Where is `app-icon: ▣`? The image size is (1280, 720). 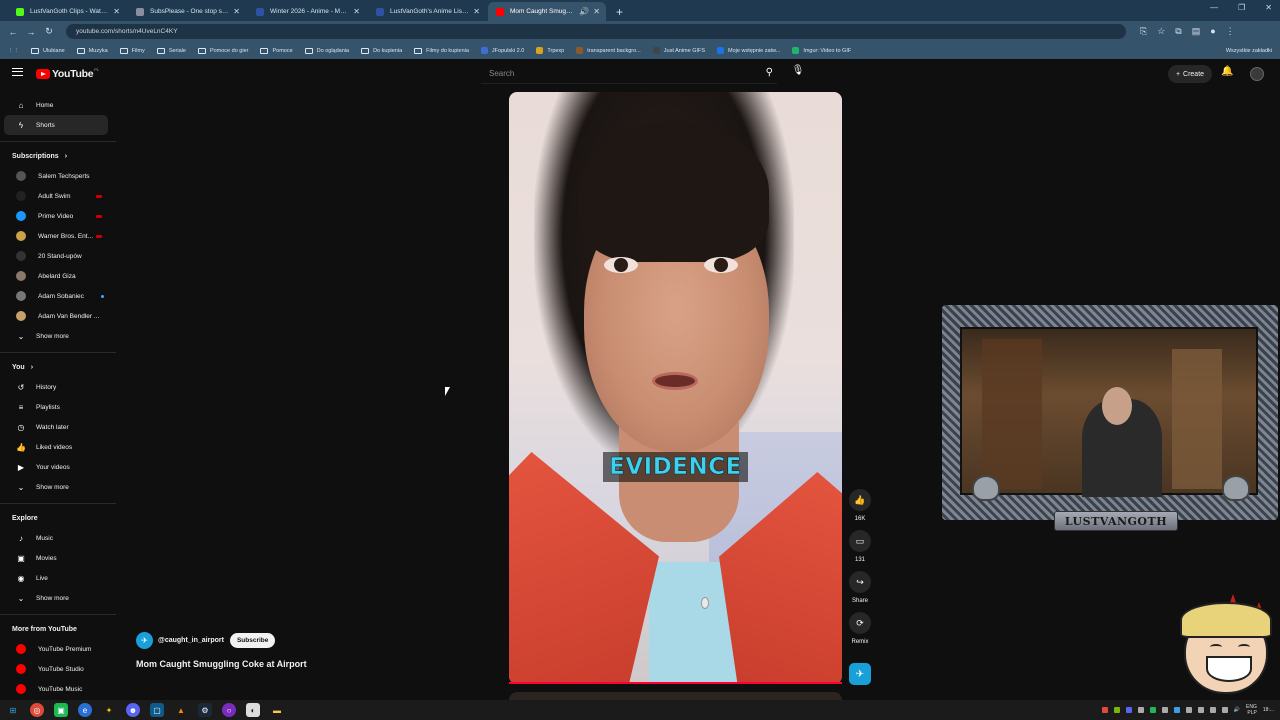 app-icon: ▣ is located at coordinates (61, 710).